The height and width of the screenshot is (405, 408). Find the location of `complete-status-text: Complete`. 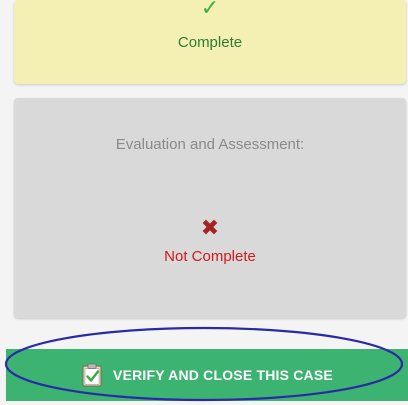

complete-status-text: Complete is located at coordinates (210, 42).